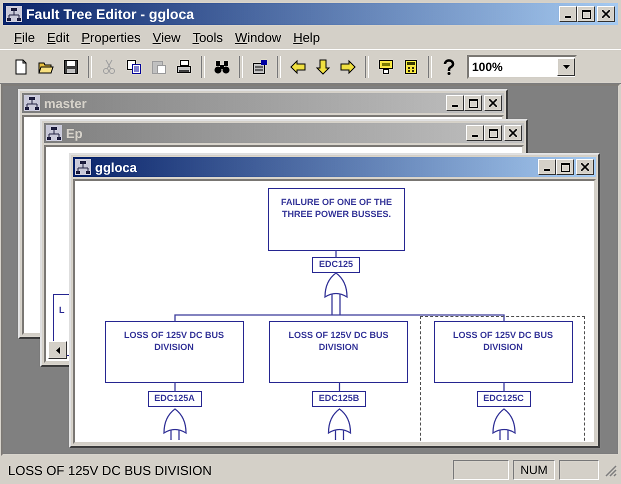 Image resolution: width=621 pixels, height=484 pixels. What do you see at coordinates (336, 219) in the screenshot?
I see `event-box: FAILURE OF ONE OF THE THREE POWER BUSSES.` at bounding box center [336, 219].